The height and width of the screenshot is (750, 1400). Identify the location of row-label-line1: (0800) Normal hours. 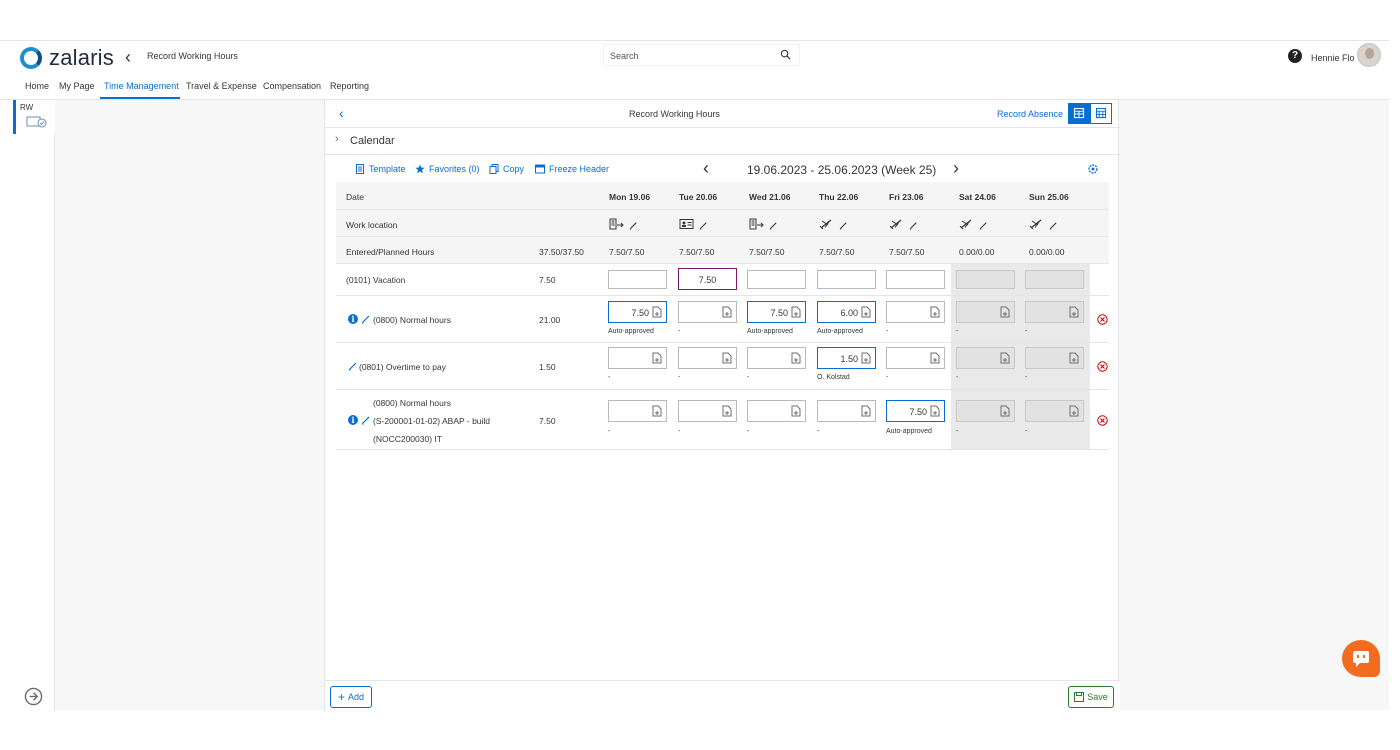
(412, 403).